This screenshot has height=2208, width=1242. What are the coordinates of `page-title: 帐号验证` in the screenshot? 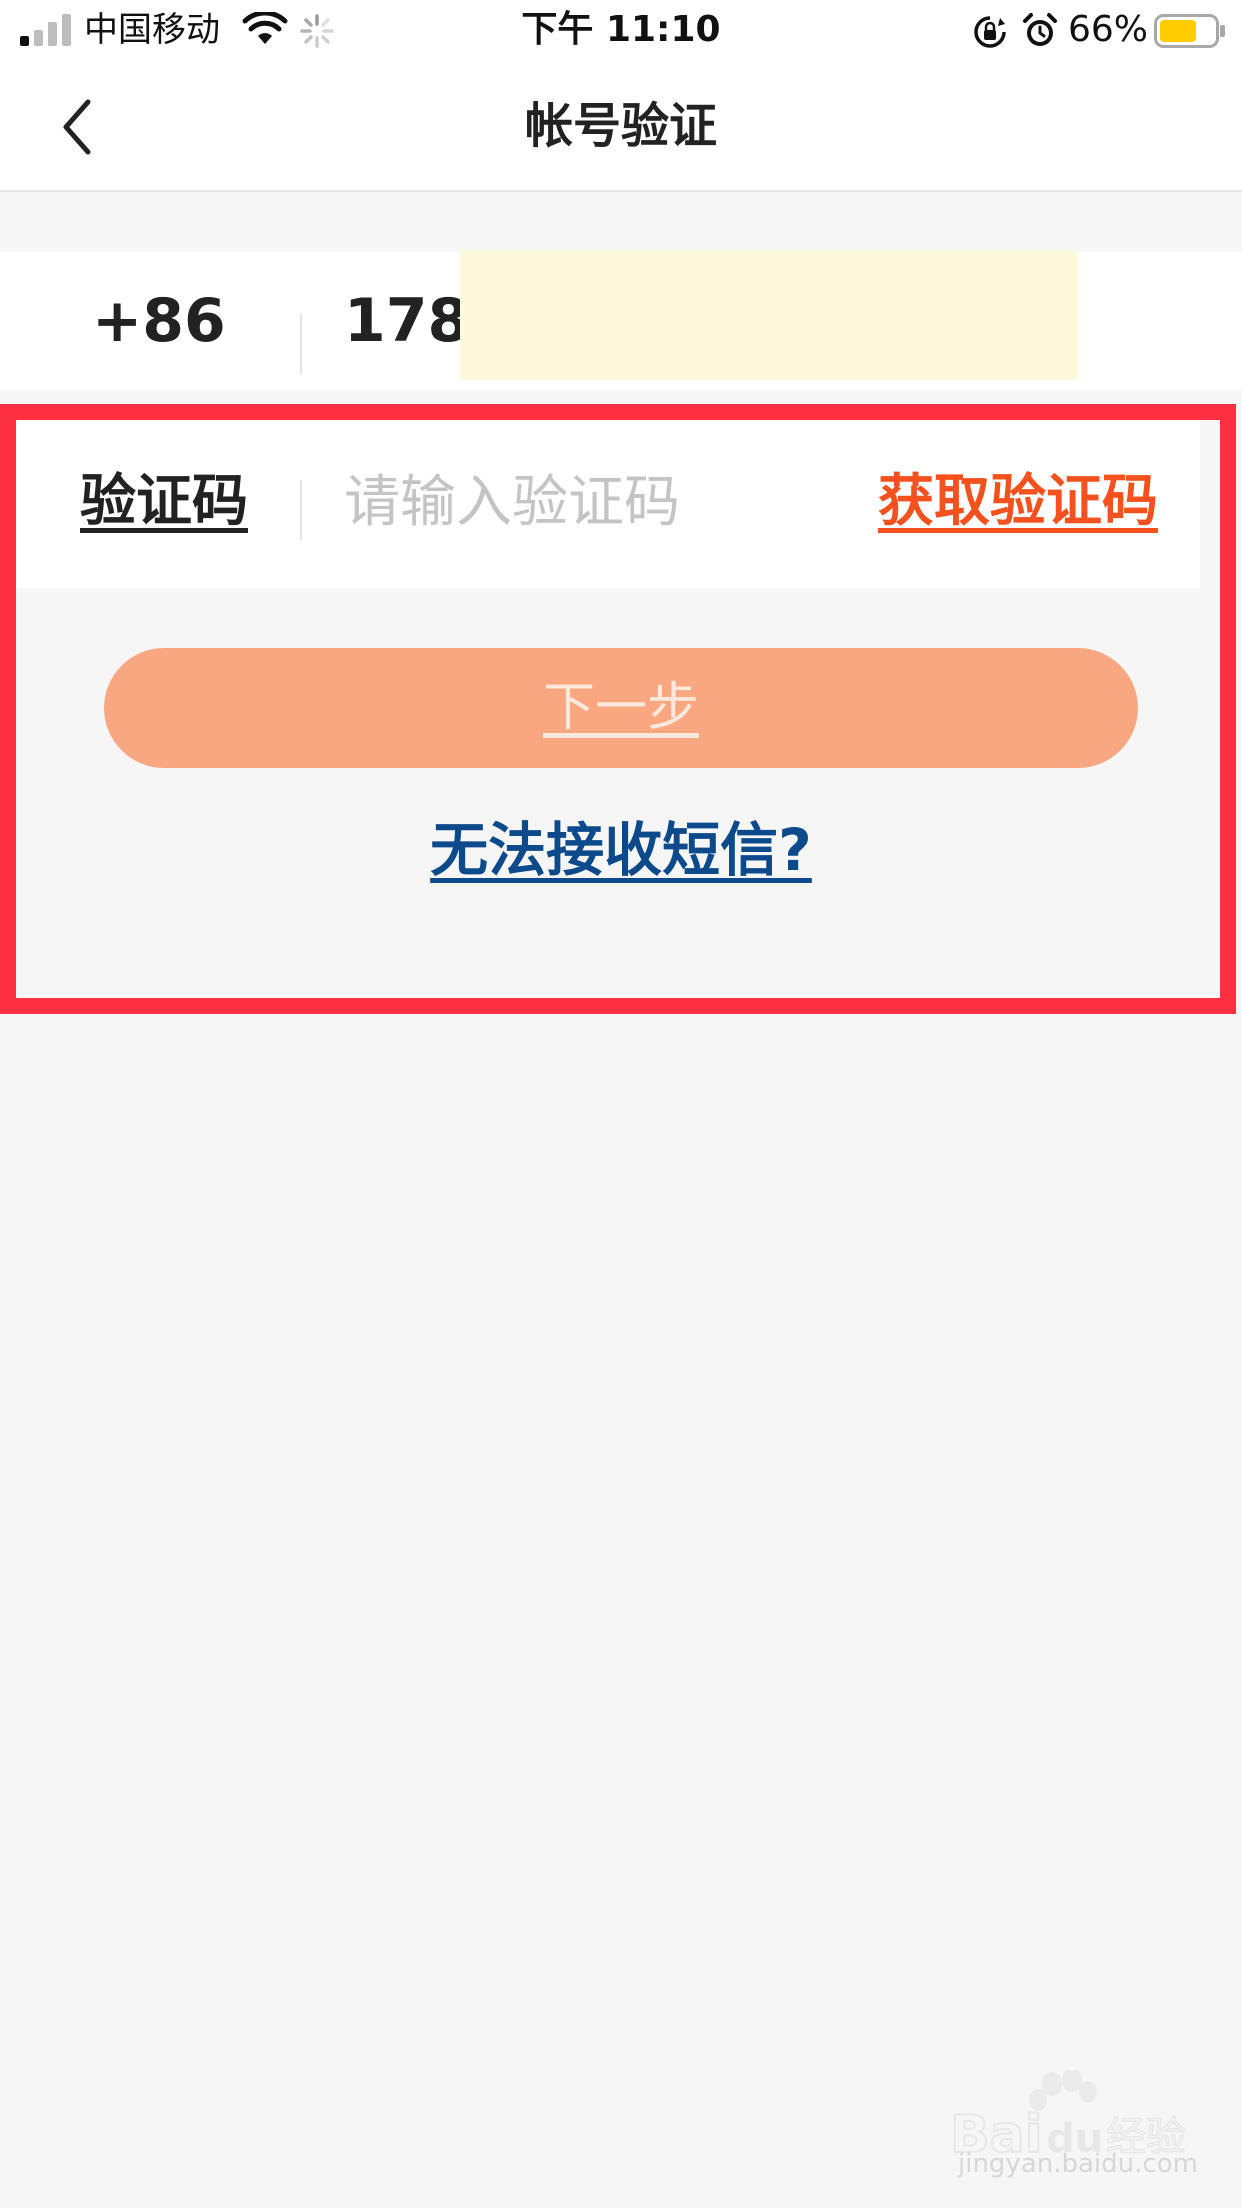 It's located at (620, 126).